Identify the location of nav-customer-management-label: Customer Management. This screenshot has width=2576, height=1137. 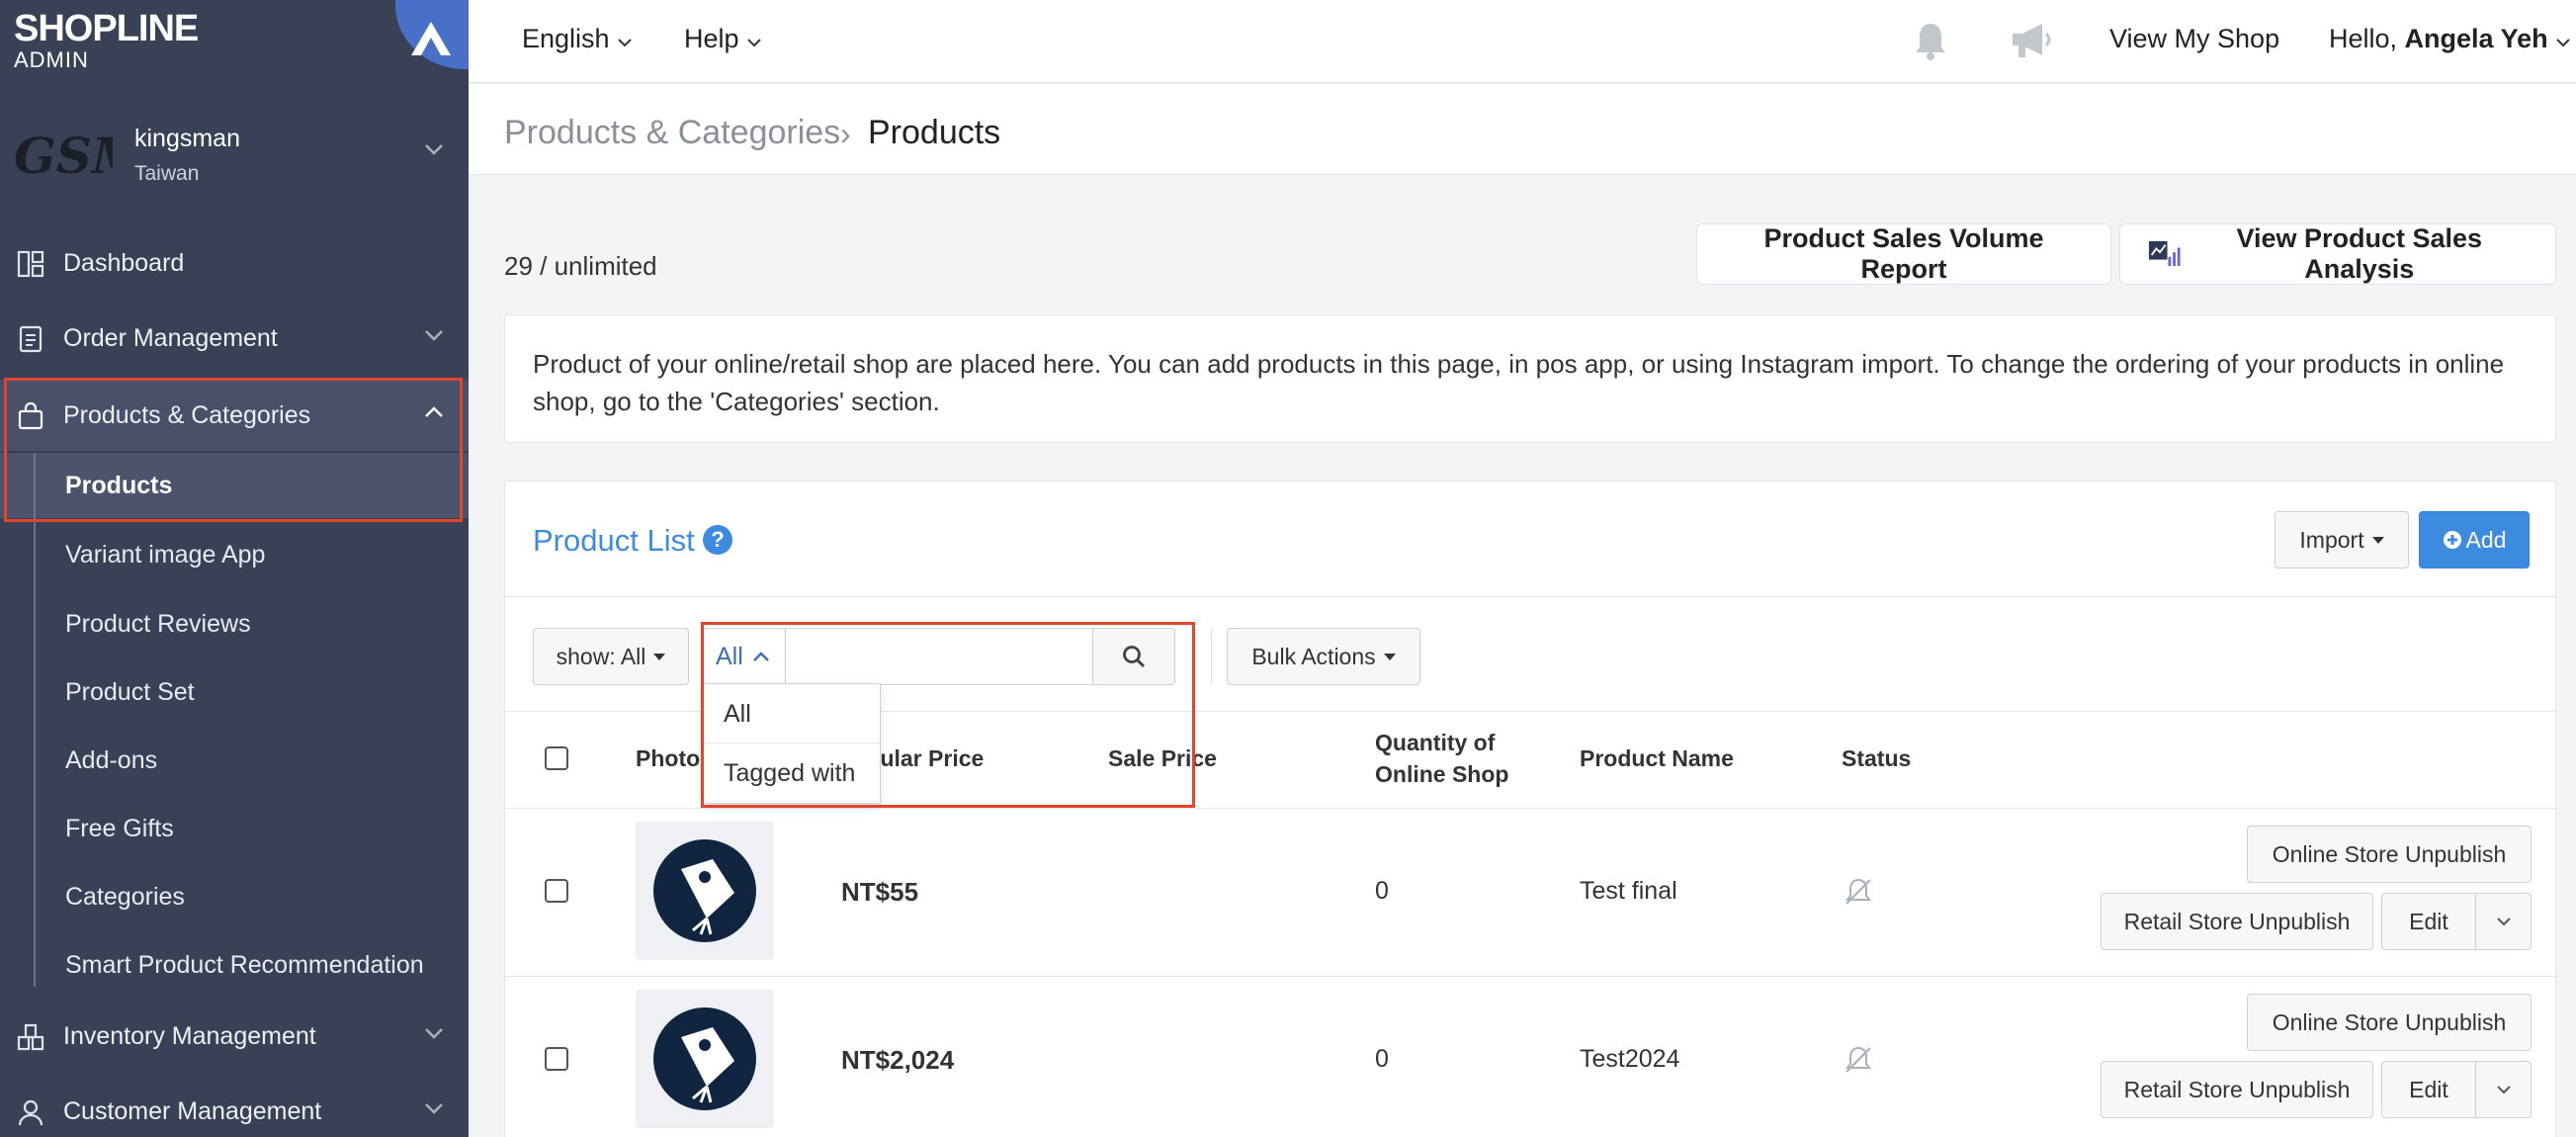
(192, 1110).